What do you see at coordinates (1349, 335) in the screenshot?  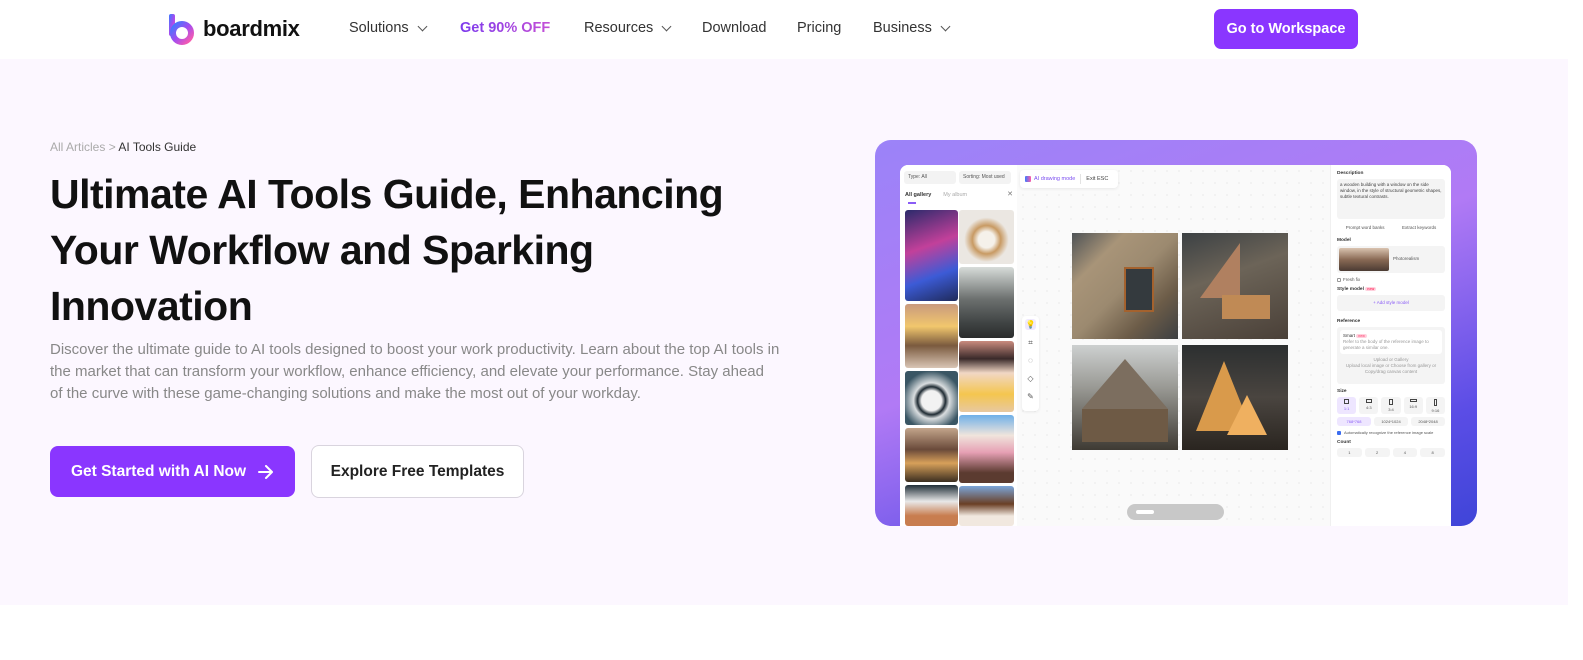 I see `smart-label: Smart` at bounding box center [1349, 335].